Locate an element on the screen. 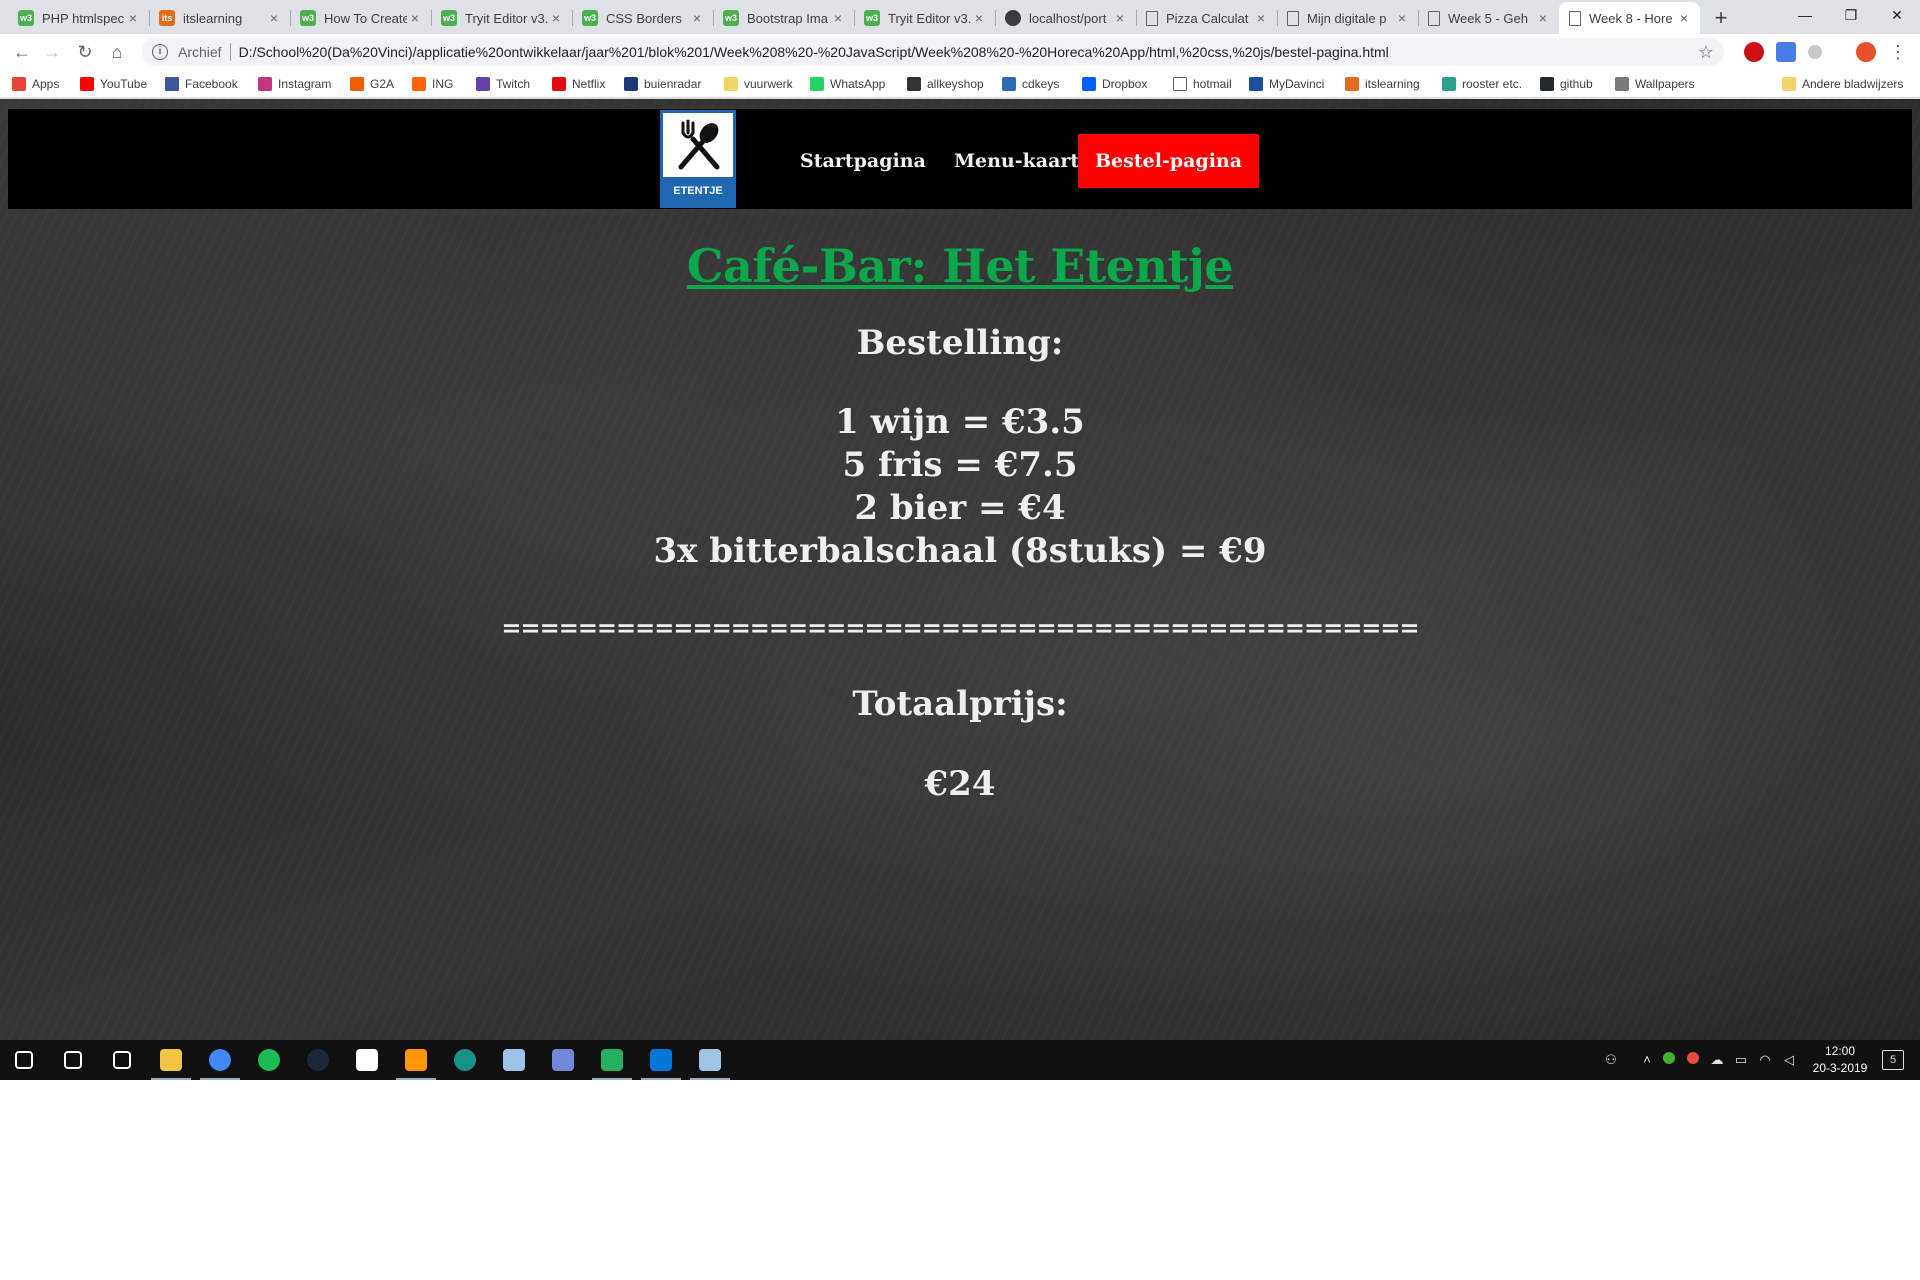  nav-menu-kaart: Menu-kaart is located at coordinates (1016, 161).